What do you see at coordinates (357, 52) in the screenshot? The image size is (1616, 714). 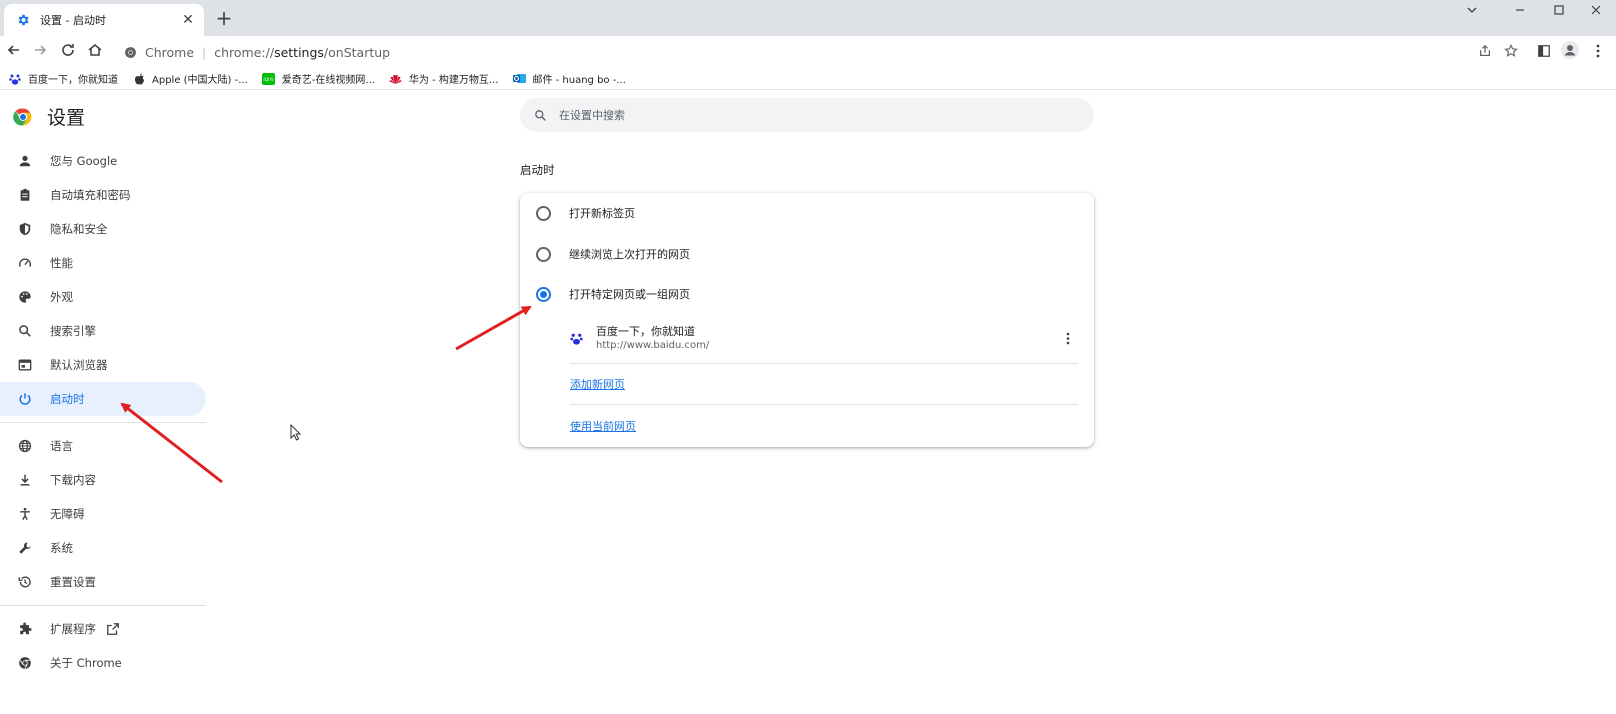 I see `url-path: /onStartup` at bounding box center [357, 52].